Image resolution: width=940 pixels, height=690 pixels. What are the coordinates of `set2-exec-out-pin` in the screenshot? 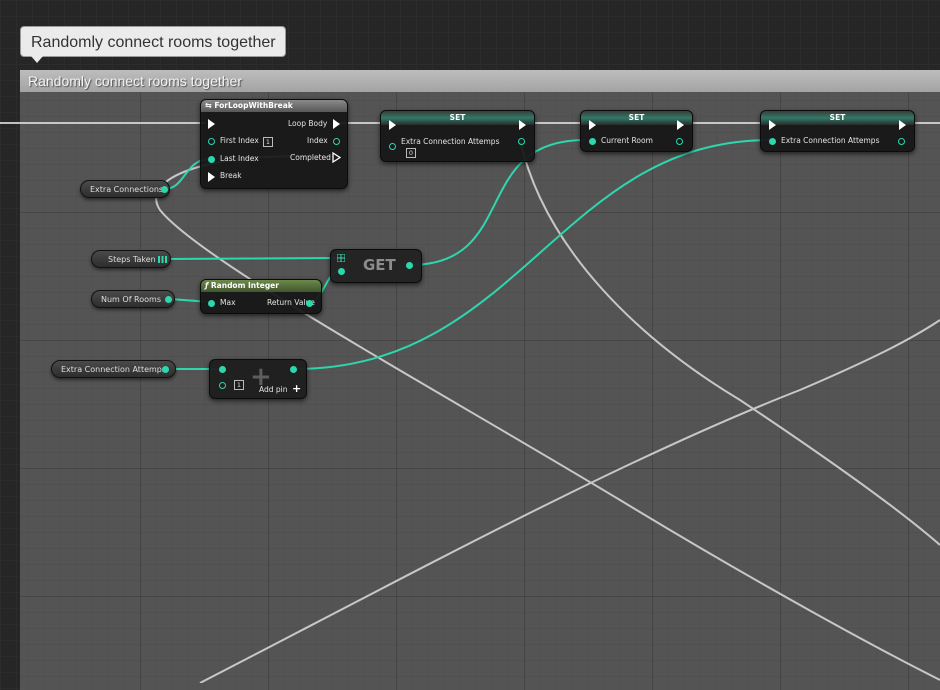 It's located at (680, 125).